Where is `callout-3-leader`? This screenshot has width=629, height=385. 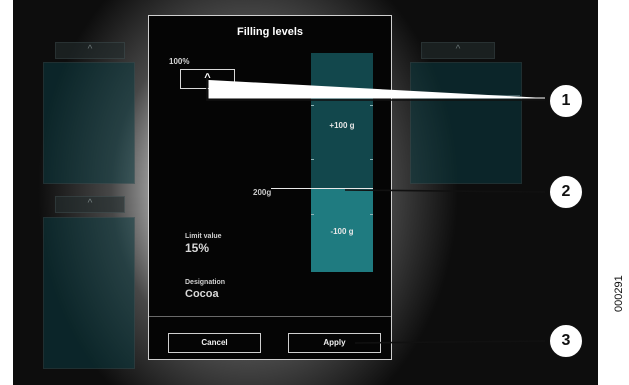
callout-3-leader is located at coordinates (450, 342).